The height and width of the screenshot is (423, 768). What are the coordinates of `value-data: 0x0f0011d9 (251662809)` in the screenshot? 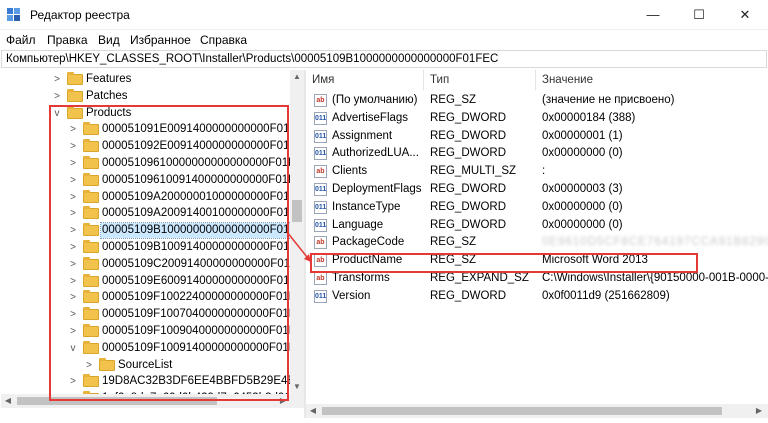 It's located at (606, 295).